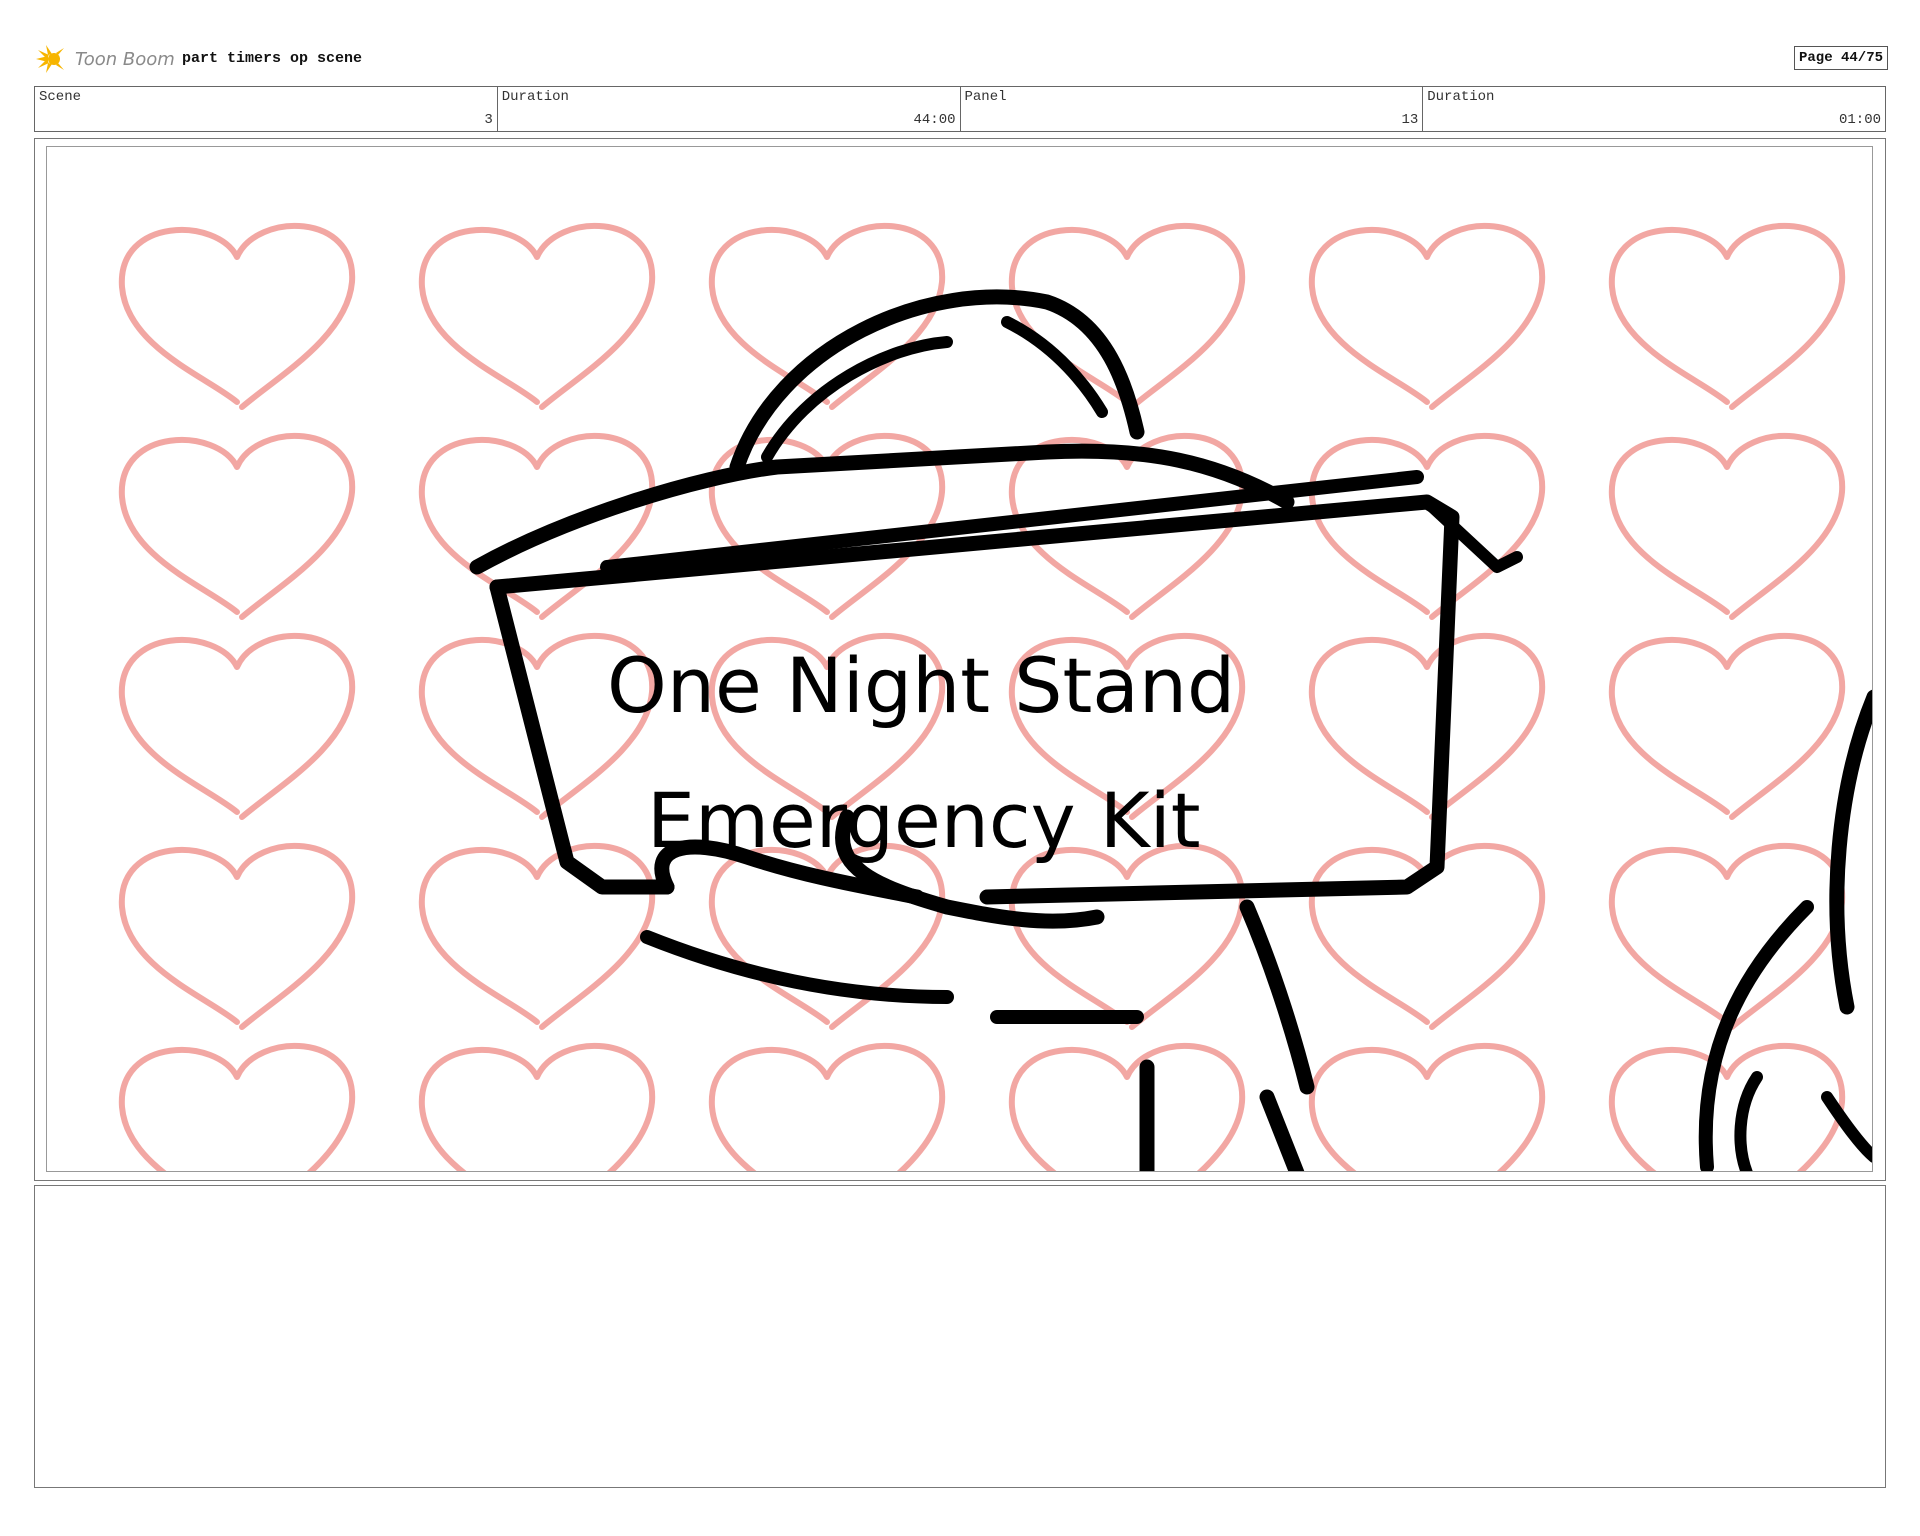 The height and width of the screenshot is (1536, 1920). What do you see at coordinates (488, 120) in the screenshot?
I see `scene-value: 3` at bounding box center [488, 120].